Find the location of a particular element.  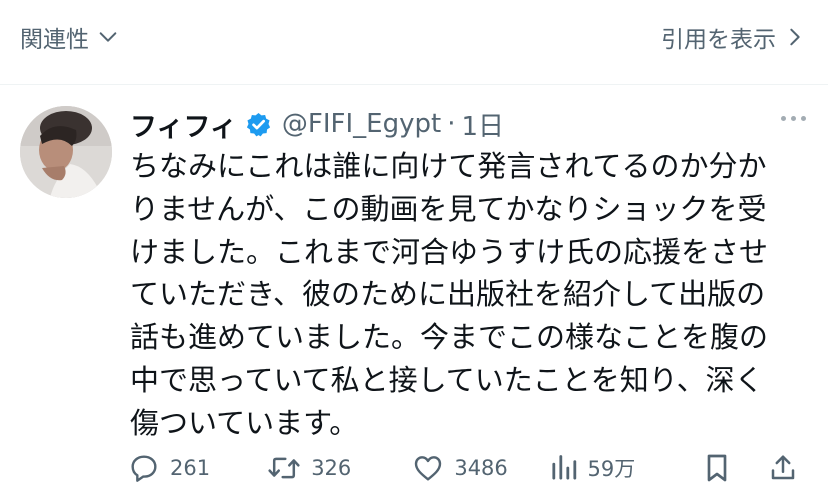

display-name: フィフィ is located at coordinates (183, 124).